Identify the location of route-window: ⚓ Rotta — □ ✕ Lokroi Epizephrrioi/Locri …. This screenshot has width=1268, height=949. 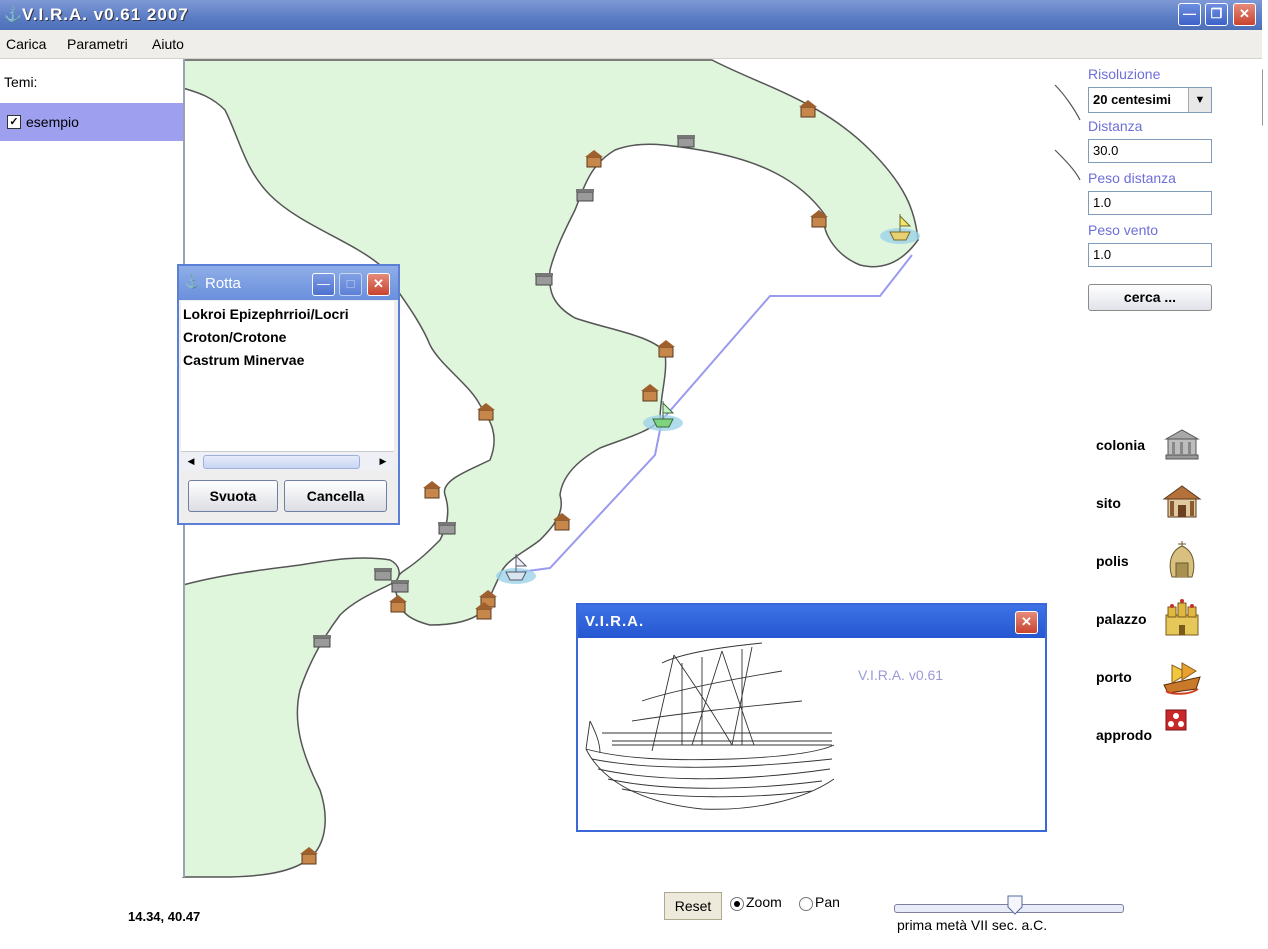
(288, 394).